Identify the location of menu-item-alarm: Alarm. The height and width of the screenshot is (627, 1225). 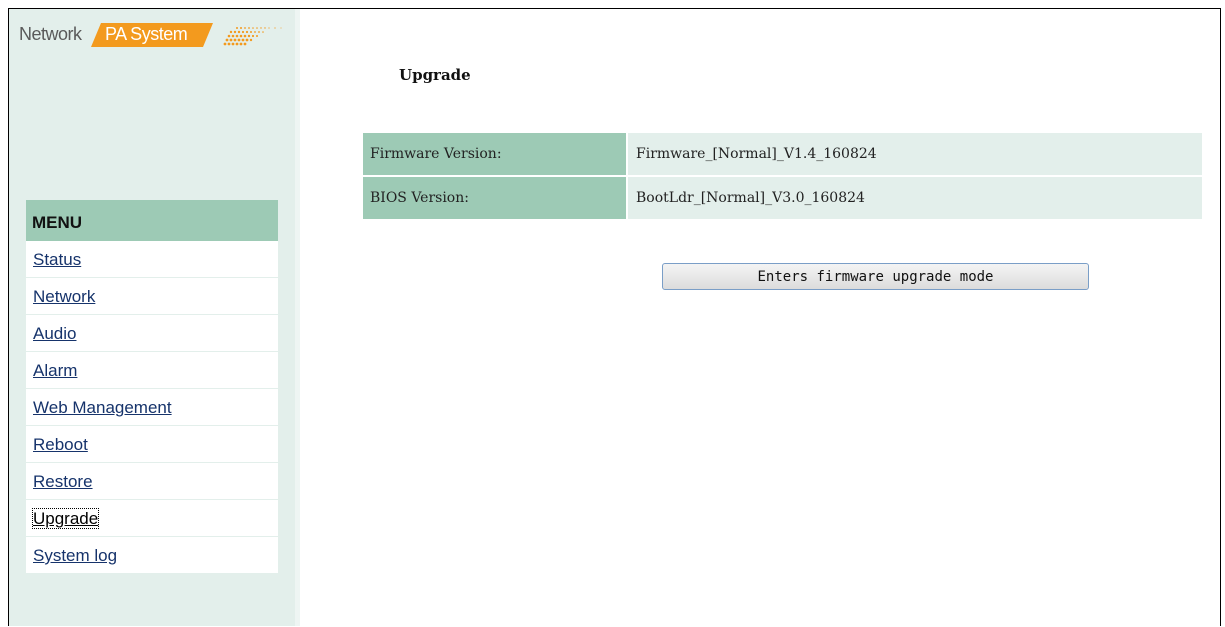
(152, 370).